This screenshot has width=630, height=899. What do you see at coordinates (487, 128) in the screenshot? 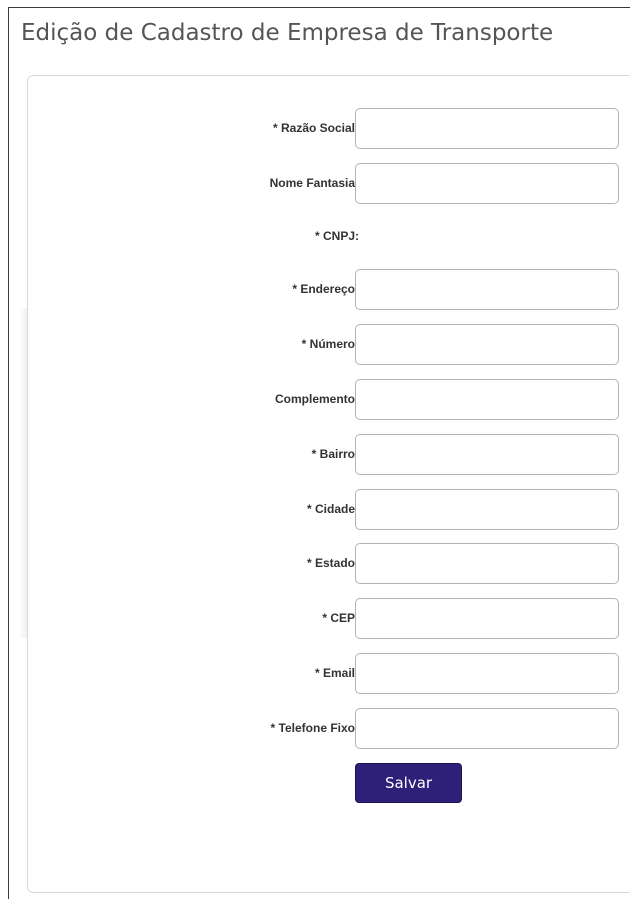
I see `razao-social-input` at bounding box center [487, 128].